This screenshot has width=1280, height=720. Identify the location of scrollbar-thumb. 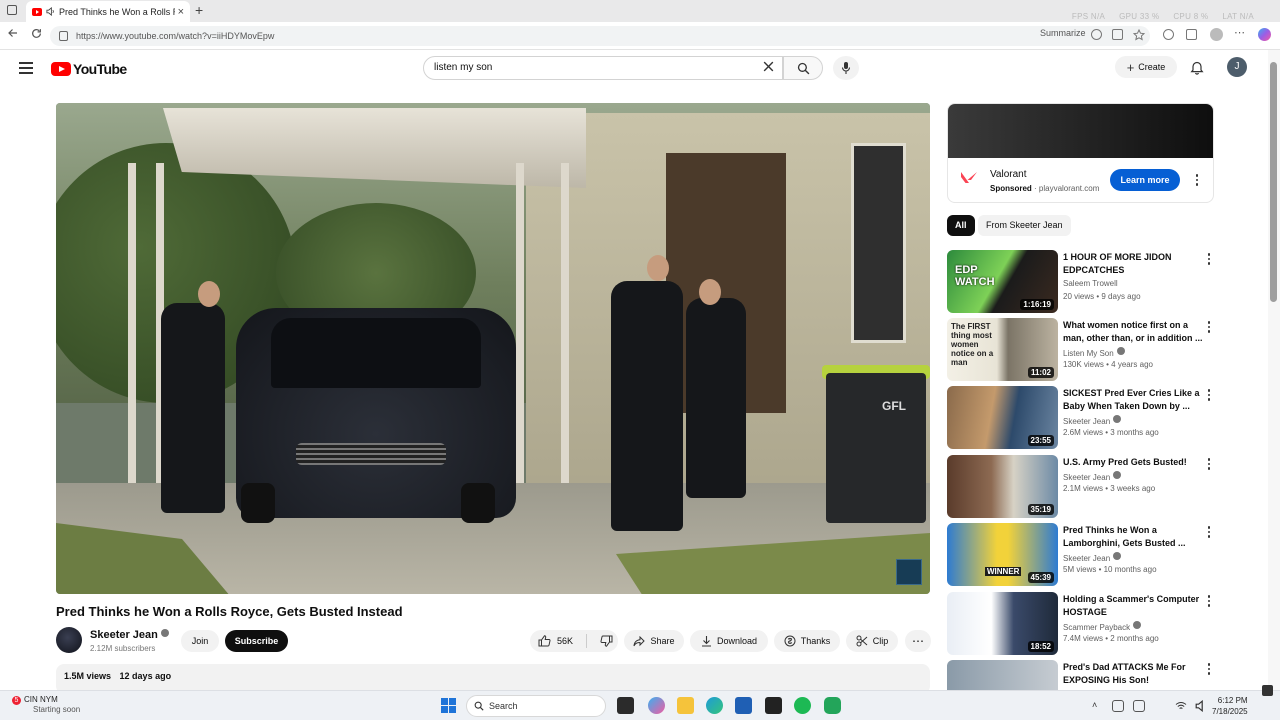
(1273, 182).